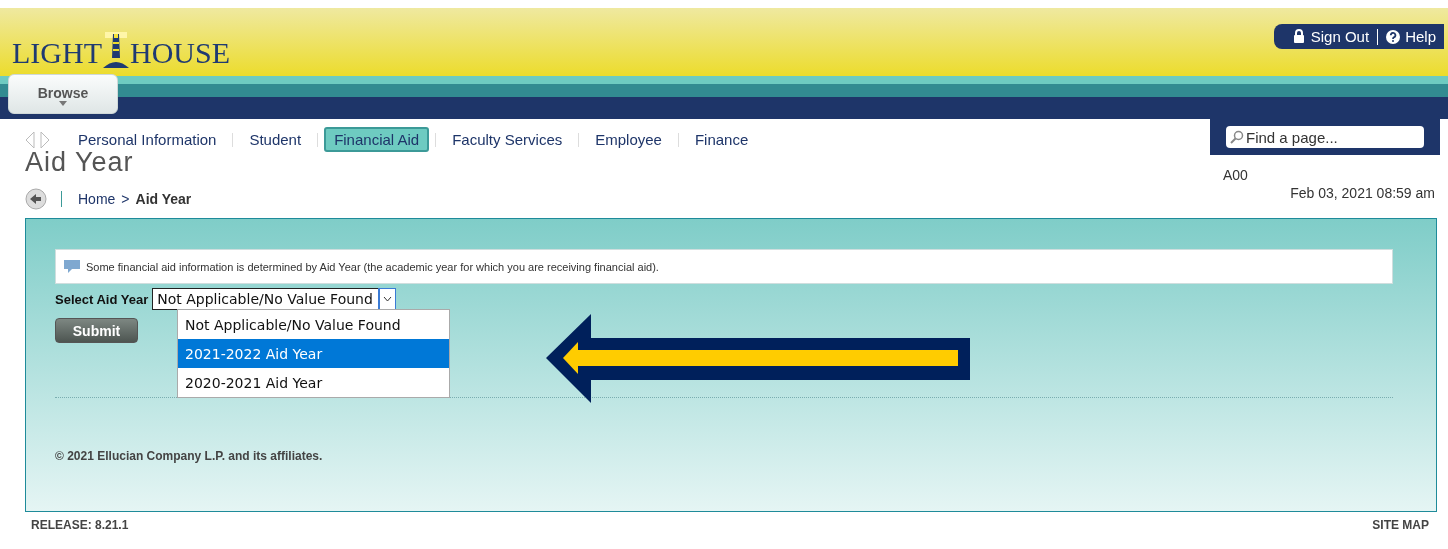 The image size is (1448, 549). Describe the element at coordinates (275, 139) in the screenshot. I see `nav-tab: Student` at that location.